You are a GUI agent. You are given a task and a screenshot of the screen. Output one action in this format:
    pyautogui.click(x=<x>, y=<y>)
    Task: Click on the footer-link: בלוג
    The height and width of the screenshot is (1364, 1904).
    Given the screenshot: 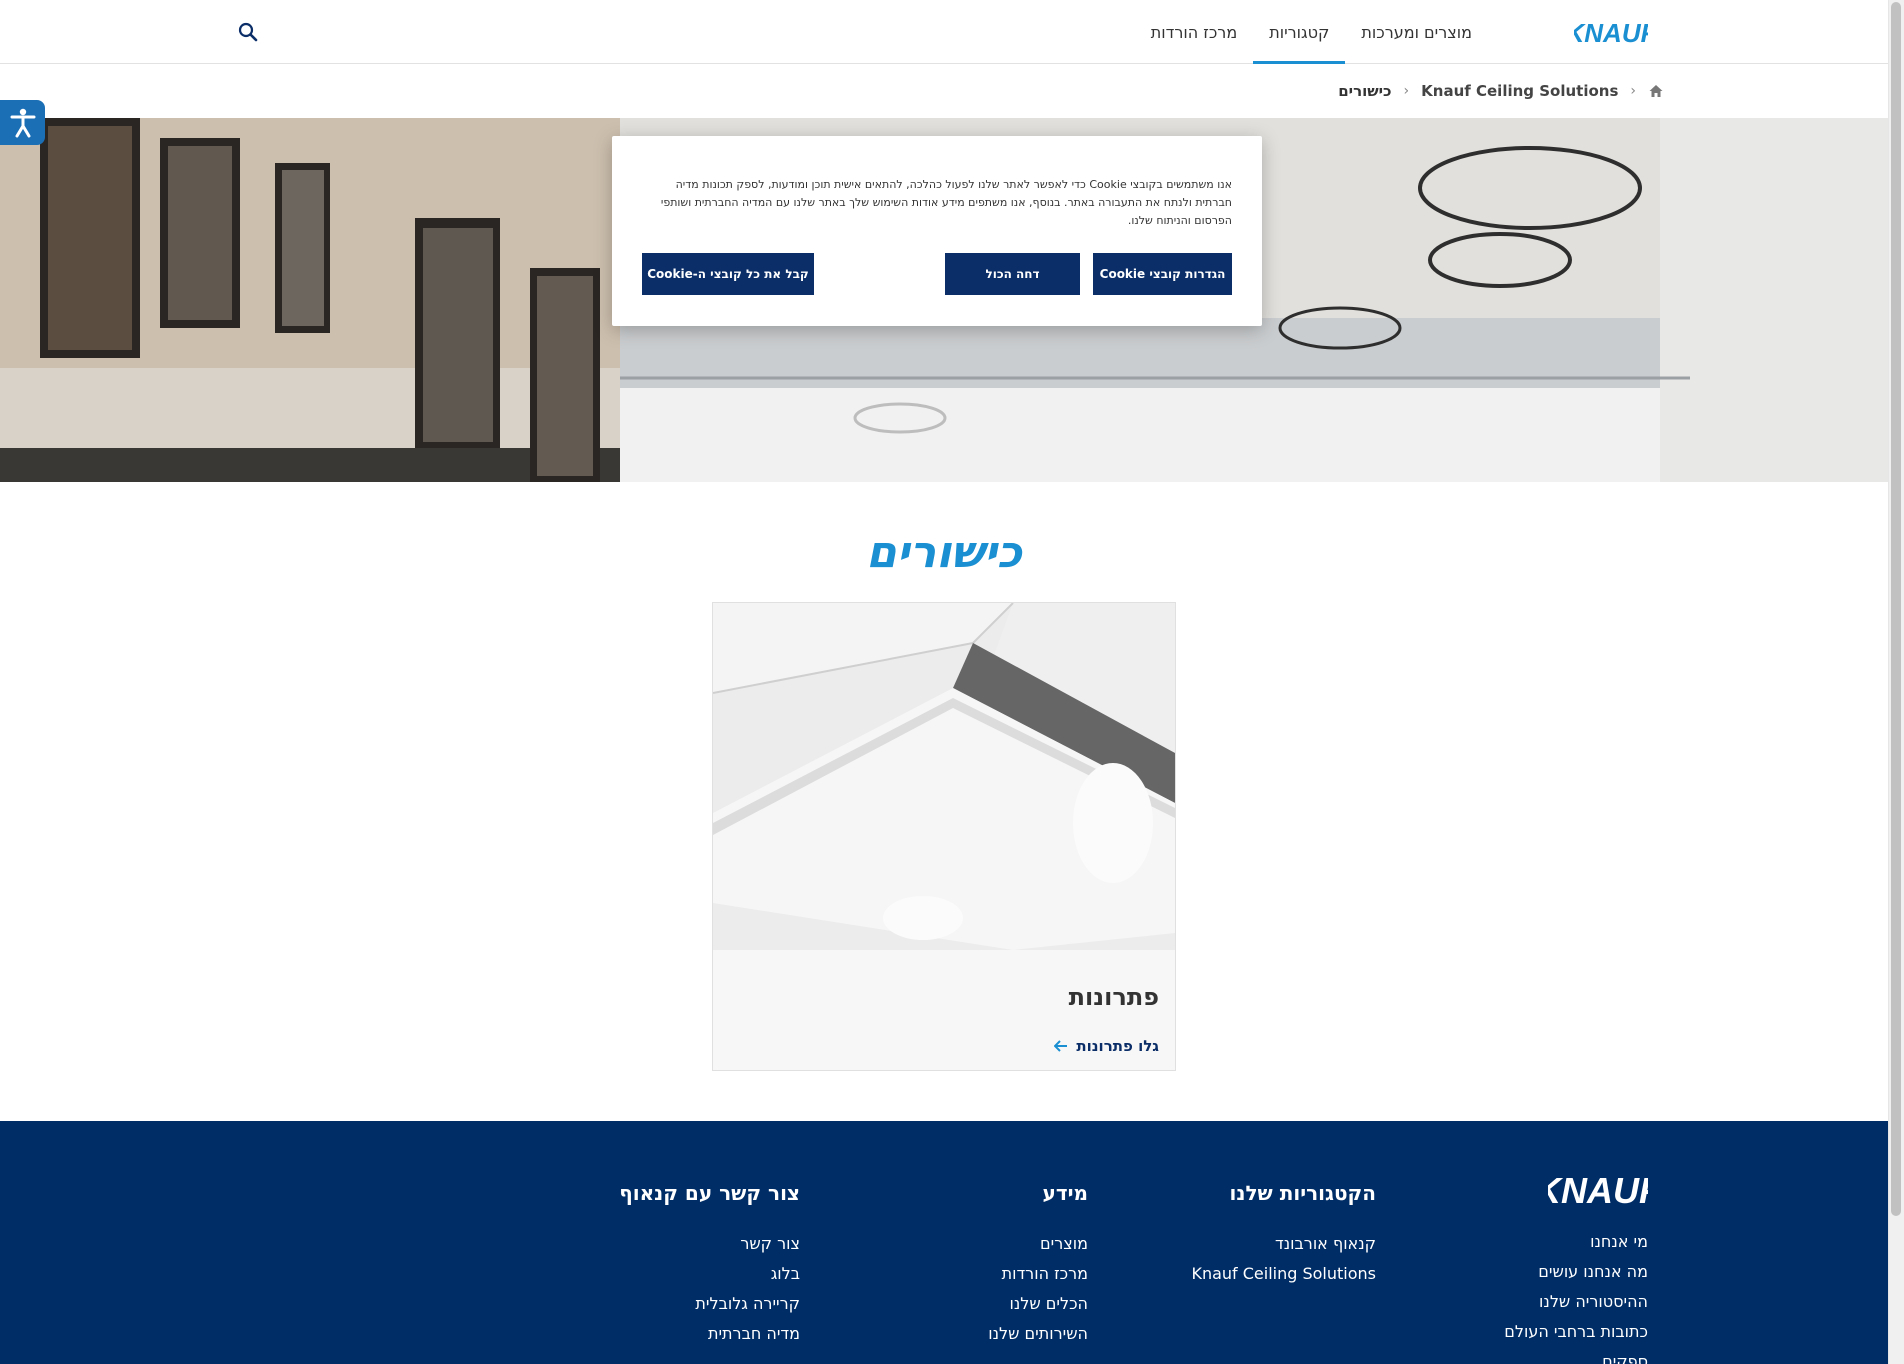 What is the action you would take?
    pyautogui.click(x=709, y=1274)
    